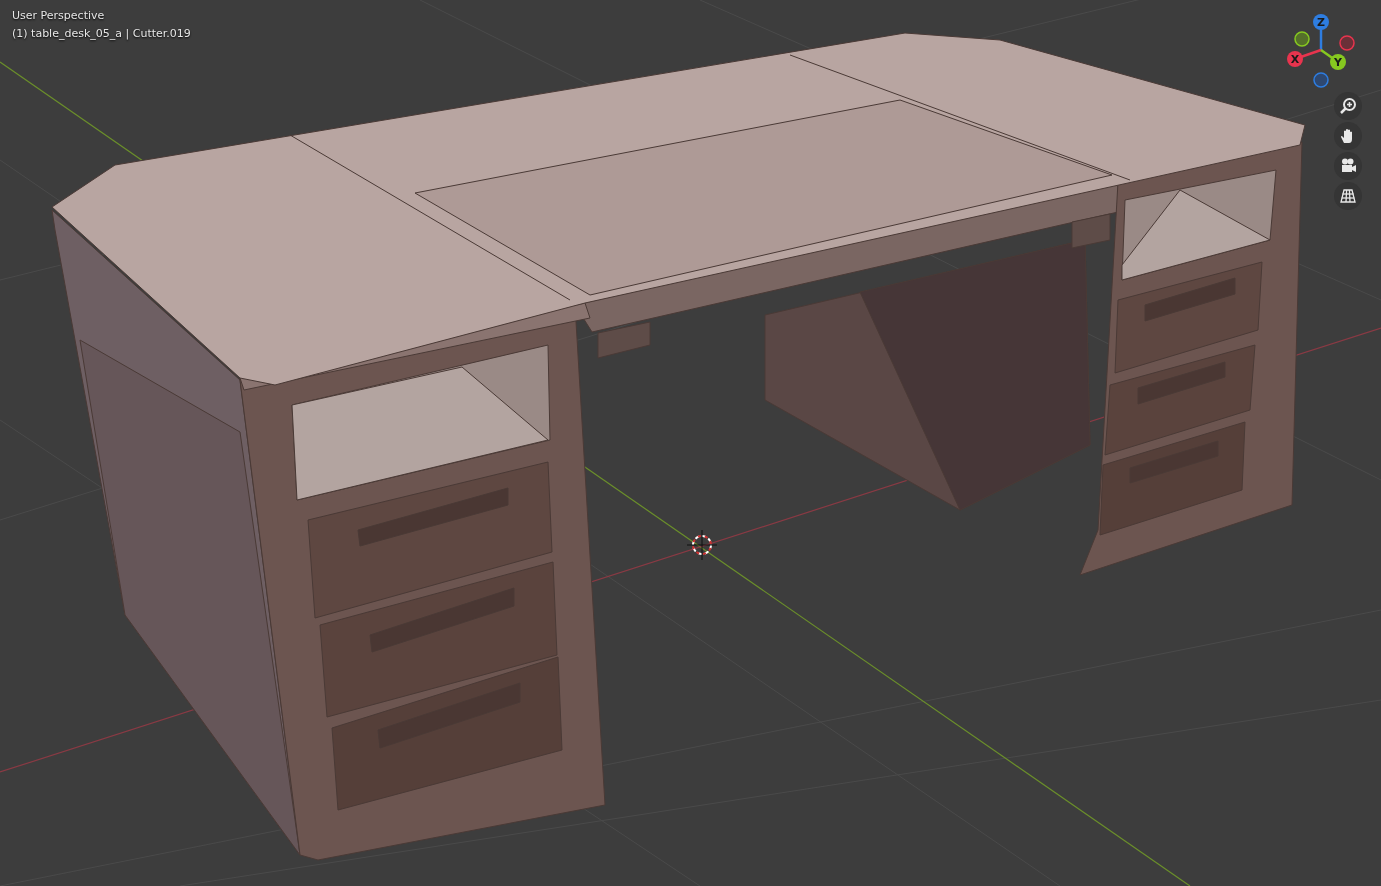 The height and width of the screenshot is (886, 1381). What do you see at coordinates (1348, 196) in the screenshot?
I see `grid-plane-icon` at bounding box center [1348, 196].